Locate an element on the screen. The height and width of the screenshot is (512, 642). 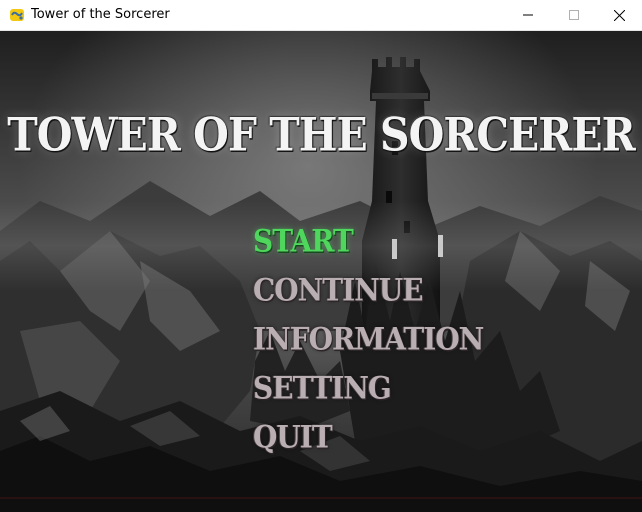
minimize-icon is located at coordinates (528, 15).